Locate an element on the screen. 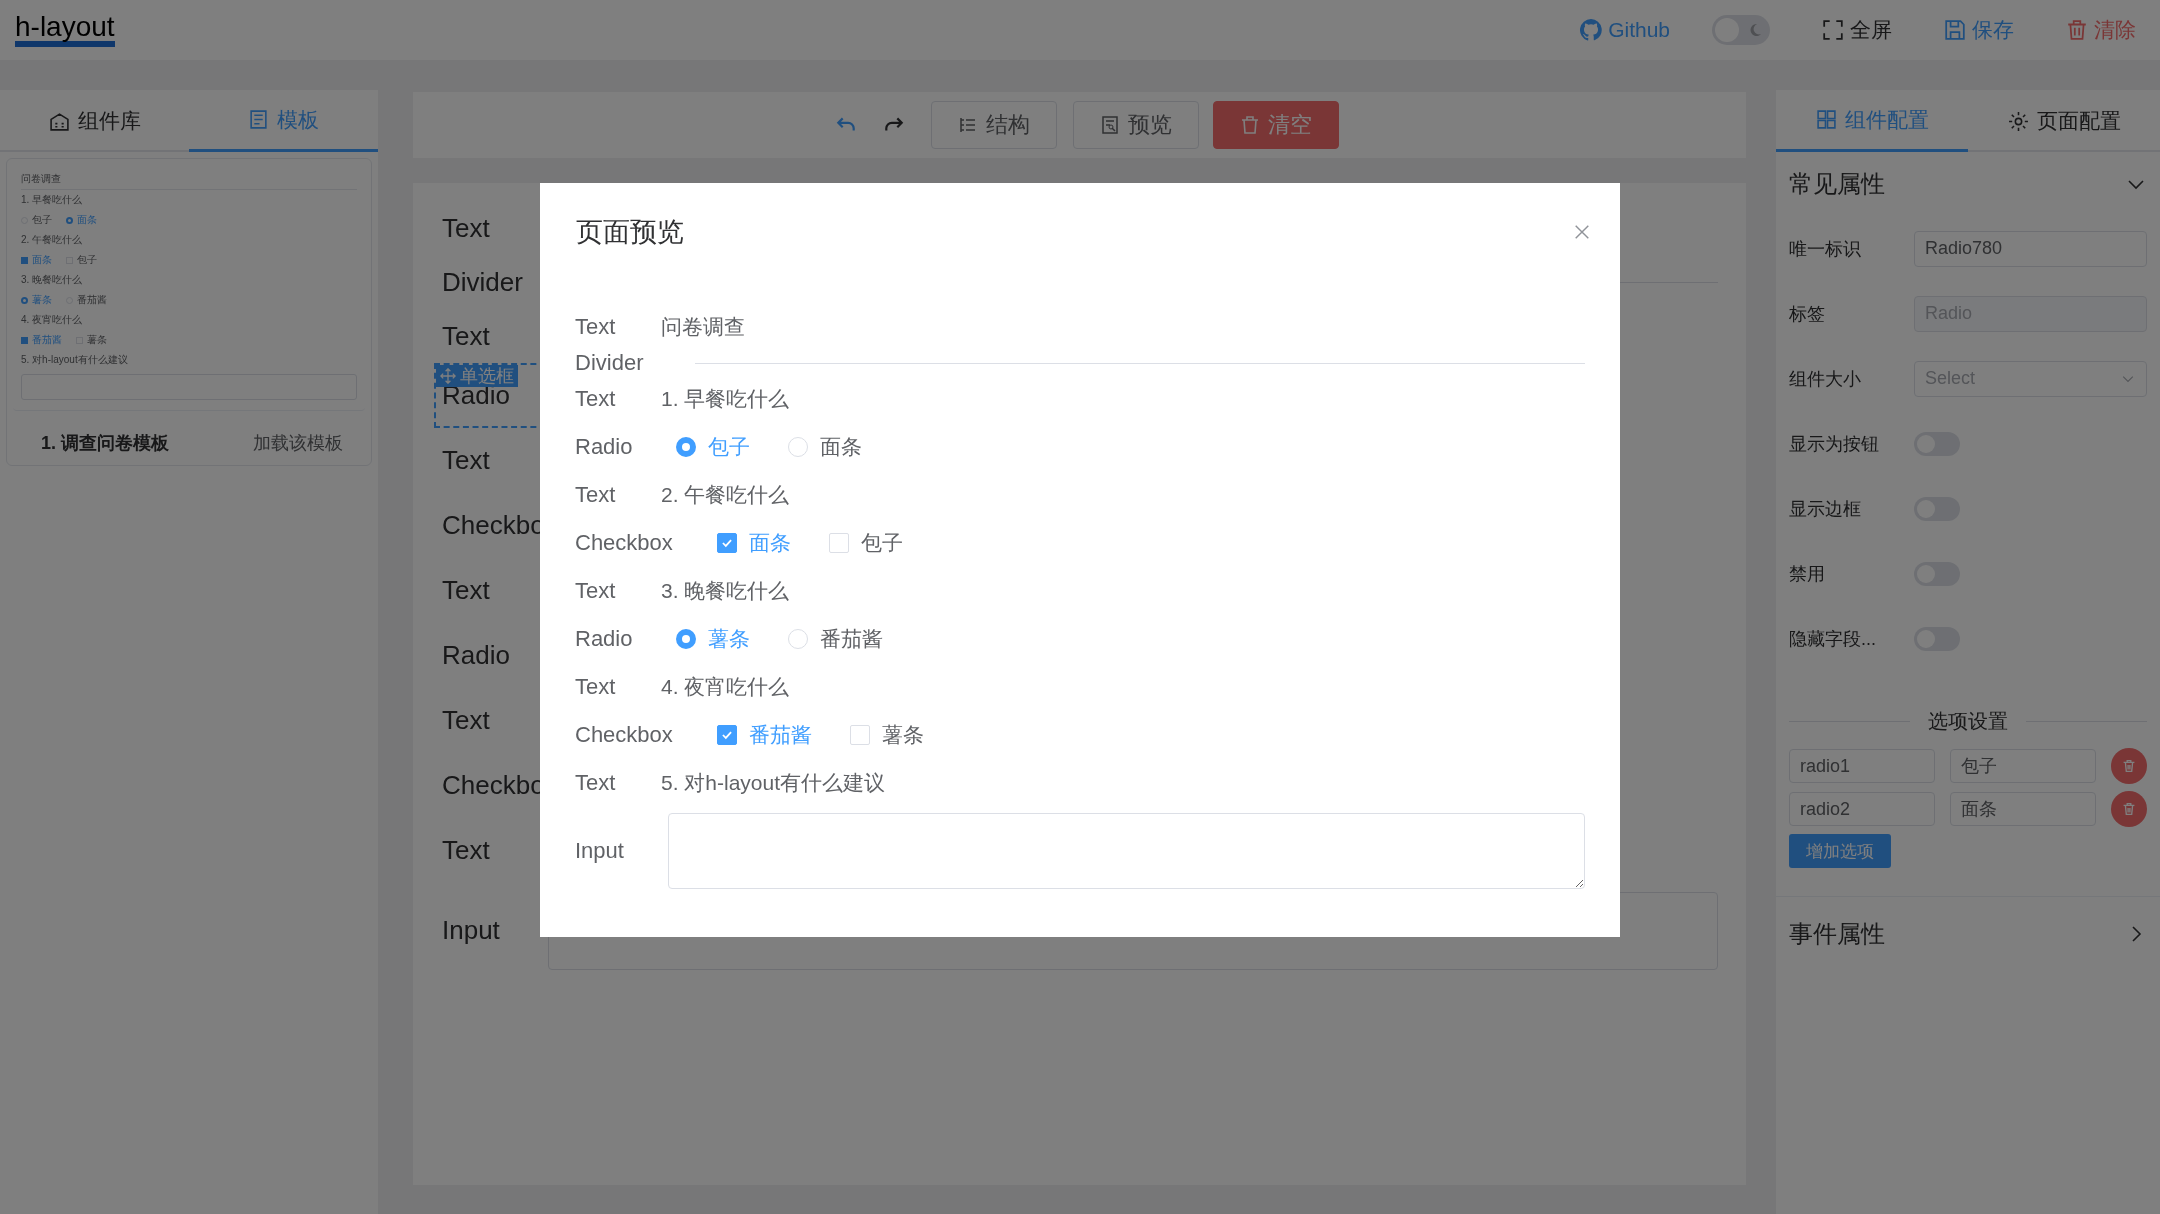 Image resolution: width=2160 pixels, height=1214 pixels. component-label: Radio is located at coordinates (476, 655).